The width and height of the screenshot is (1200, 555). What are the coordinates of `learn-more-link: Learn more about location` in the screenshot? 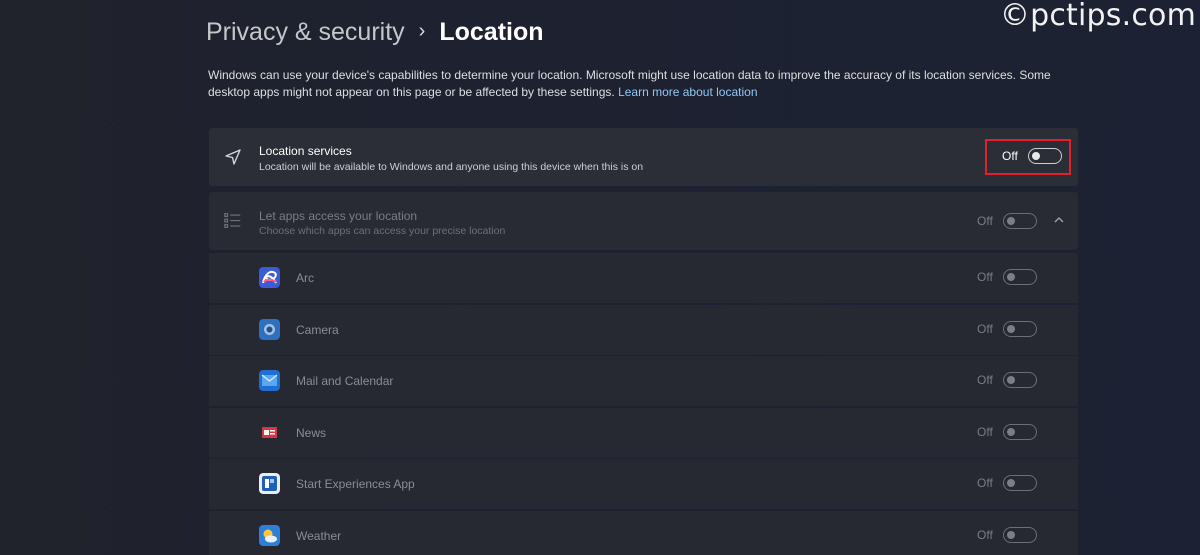 It's located at (687, 92).